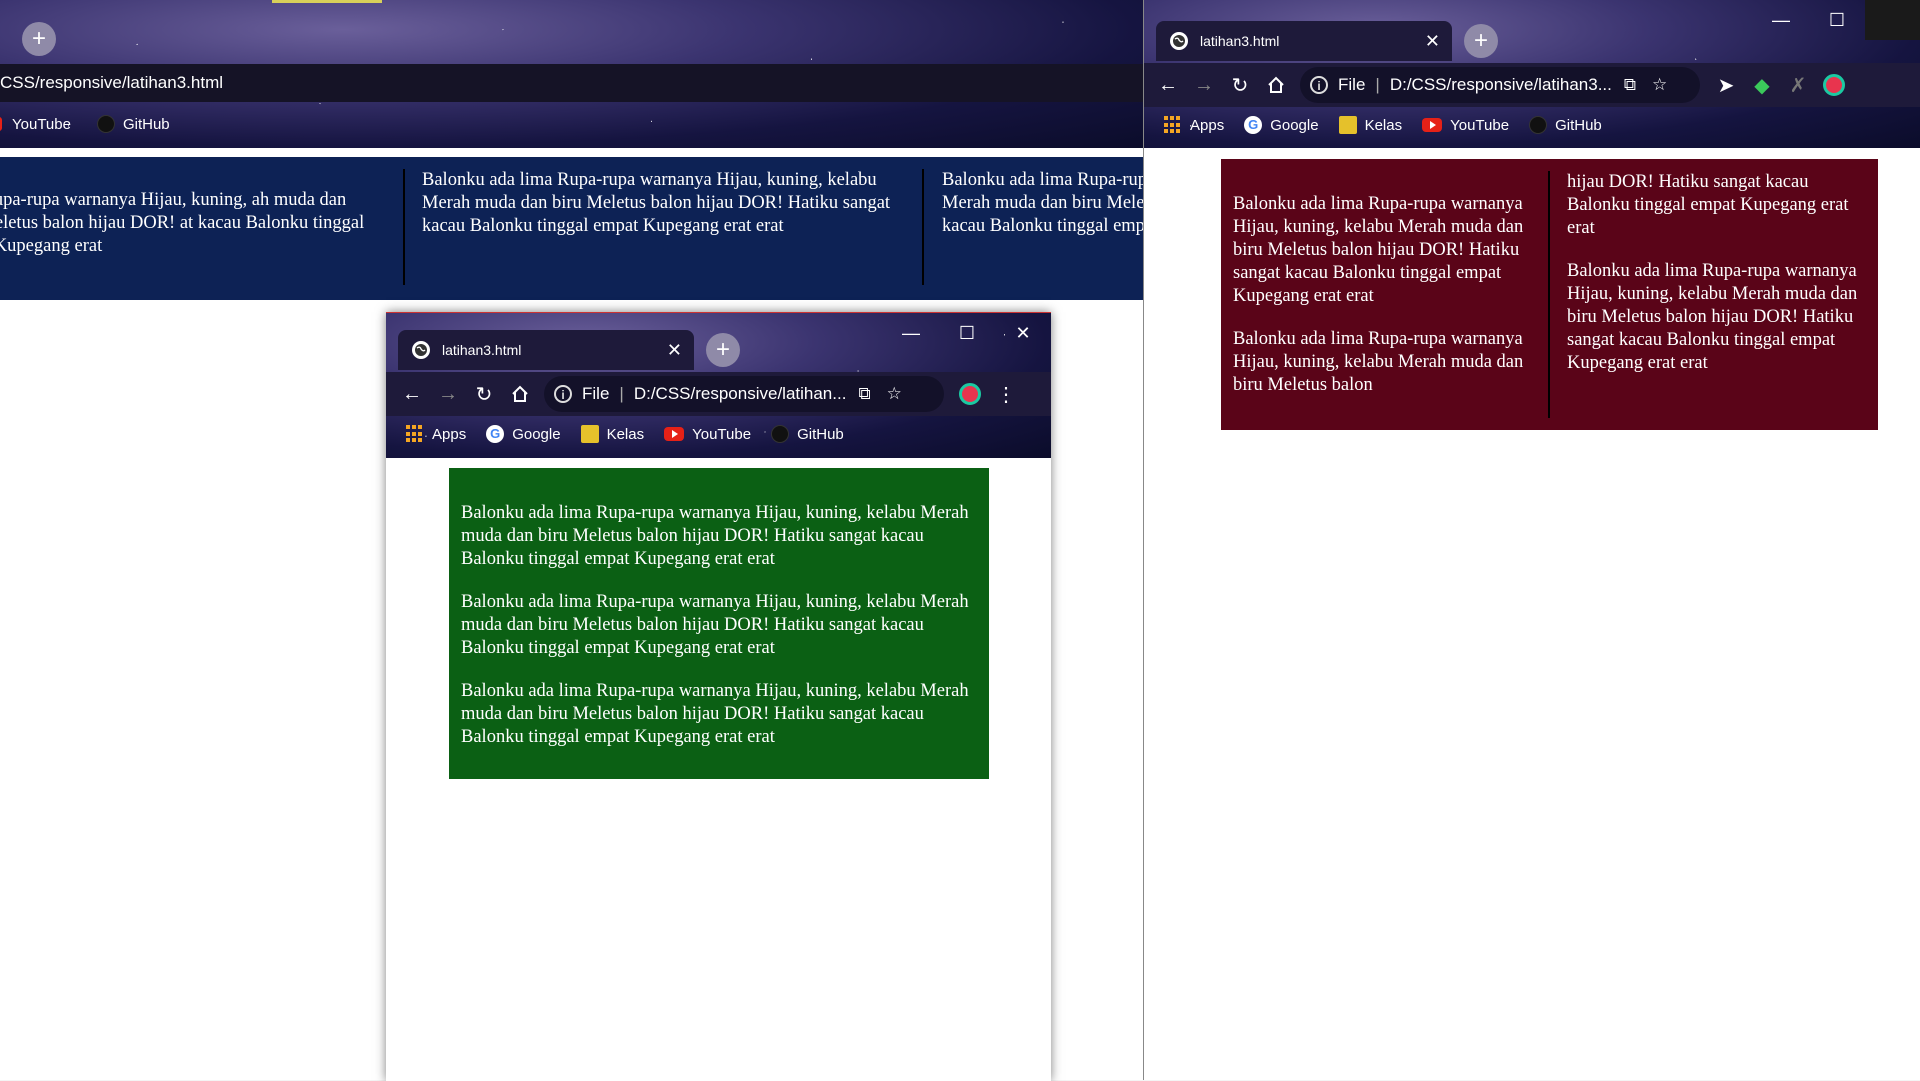  Describe the element at coordinates (820, 434) in the screenshot. I see `bookmark-github-label: GitHub` at that location.